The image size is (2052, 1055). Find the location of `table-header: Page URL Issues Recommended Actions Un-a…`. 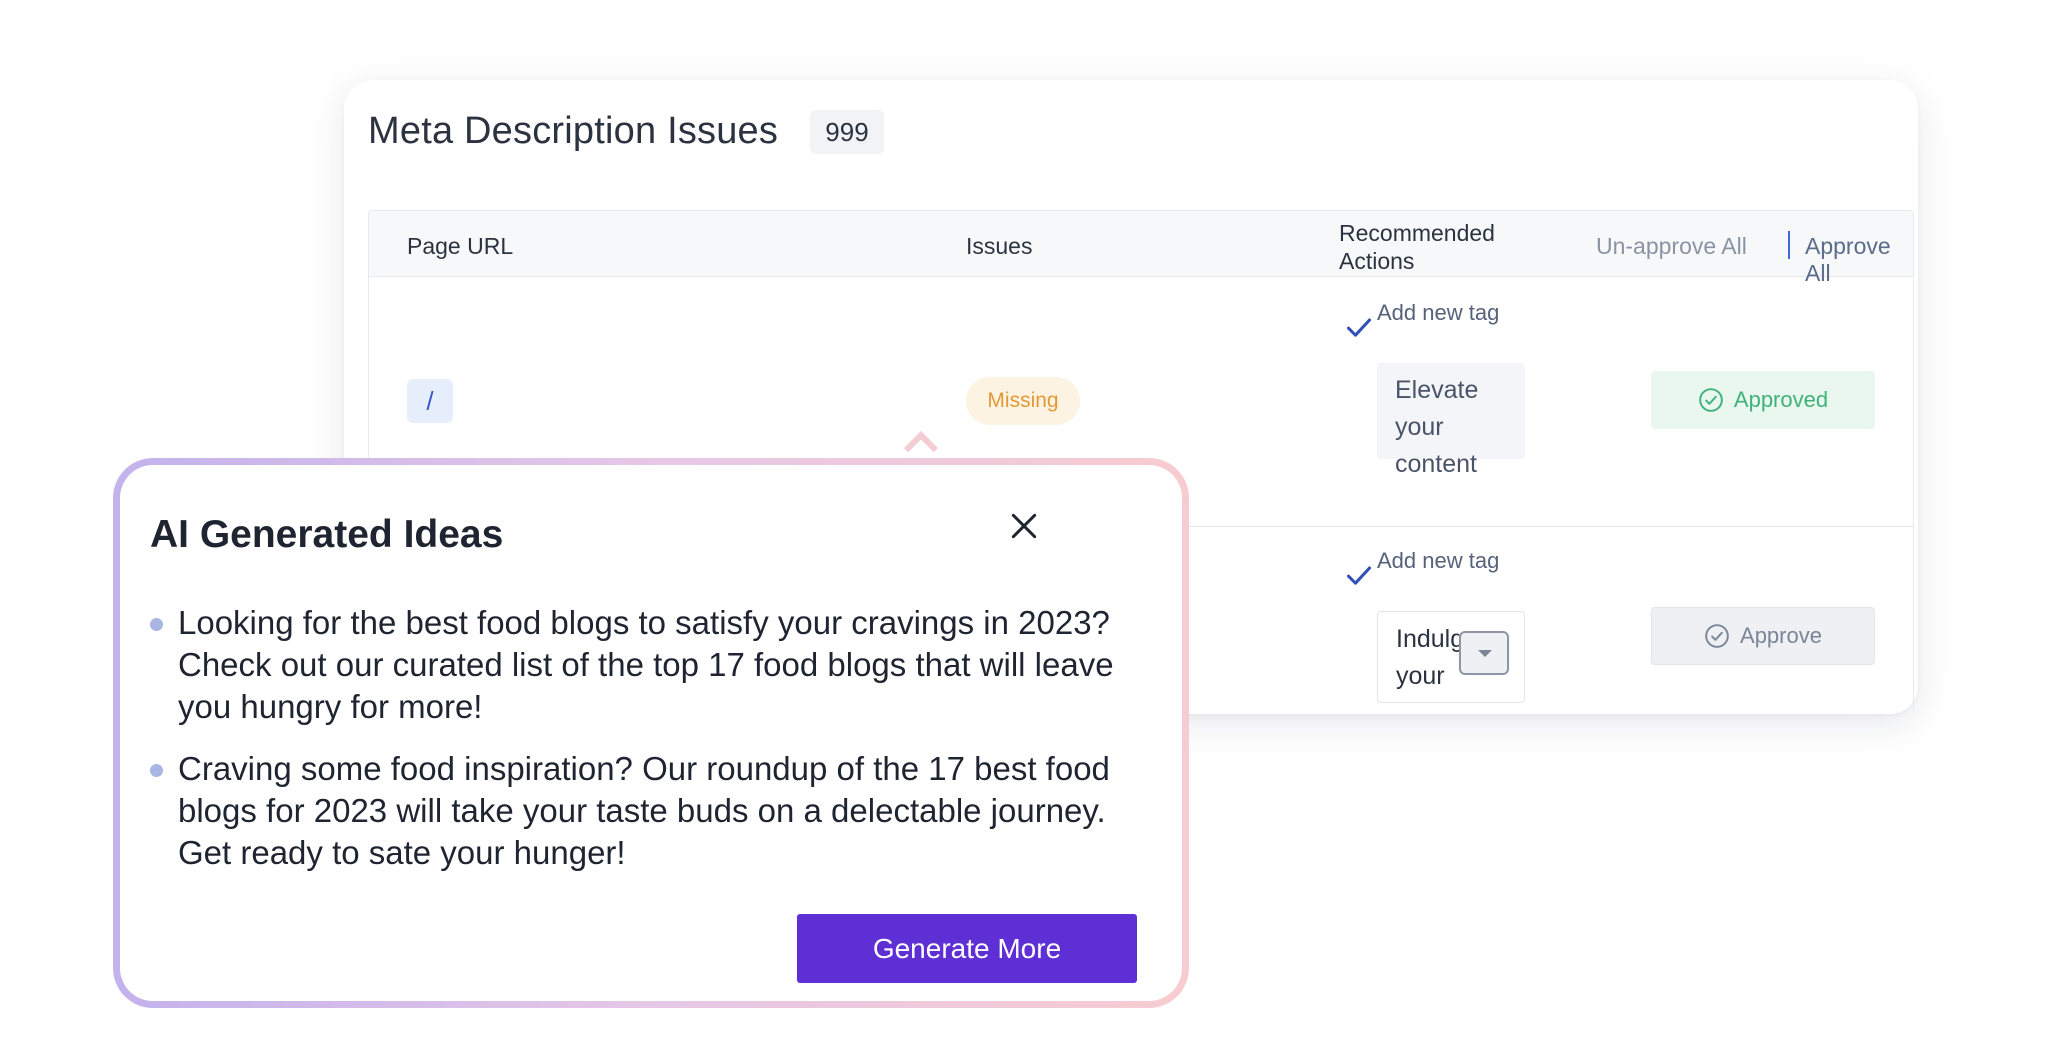

table-header: Page URL Issues Recommended Actions Un-a… is located at coordinates (1141, 248).